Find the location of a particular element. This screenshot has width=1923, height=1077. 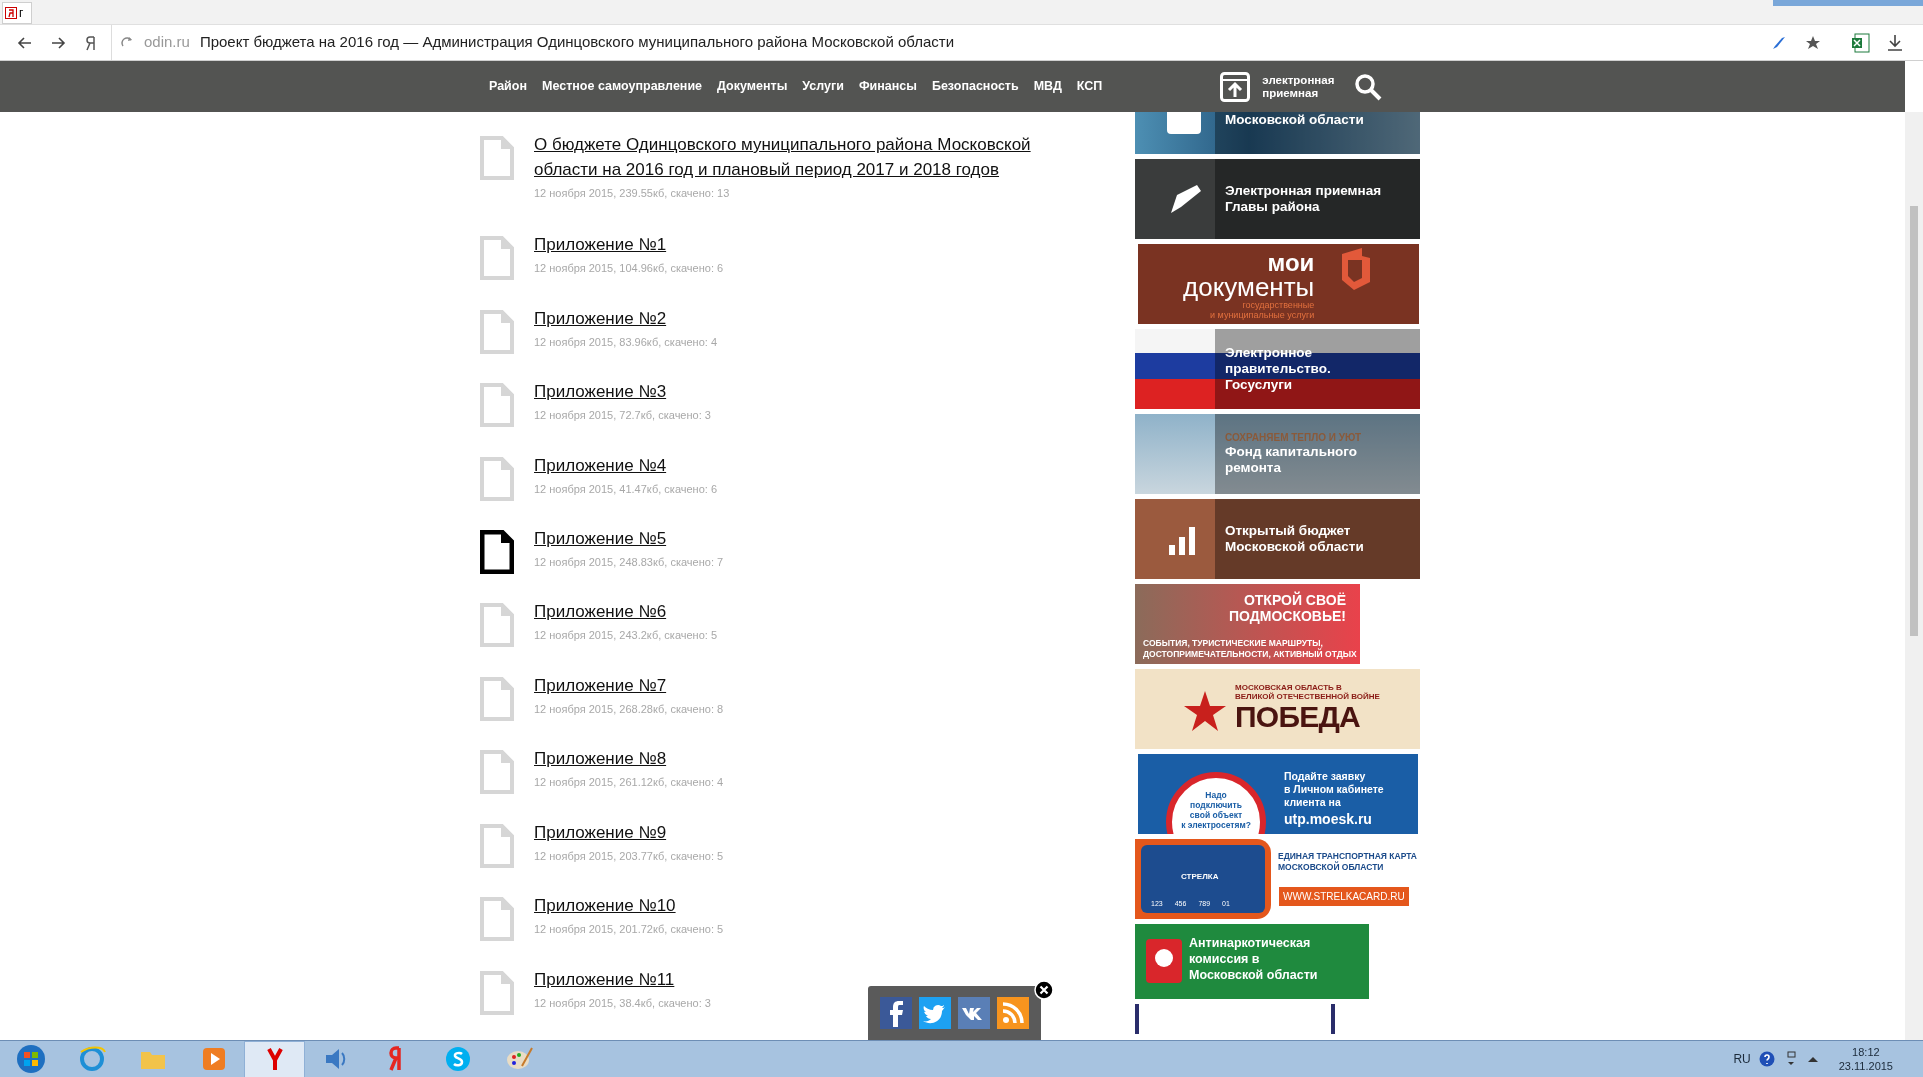

banner-text: СОБЫТИЯ, ТУРИСТИЧЕСКИЕ МАРШРУТЫ, is located at coordinates (1233, 643).